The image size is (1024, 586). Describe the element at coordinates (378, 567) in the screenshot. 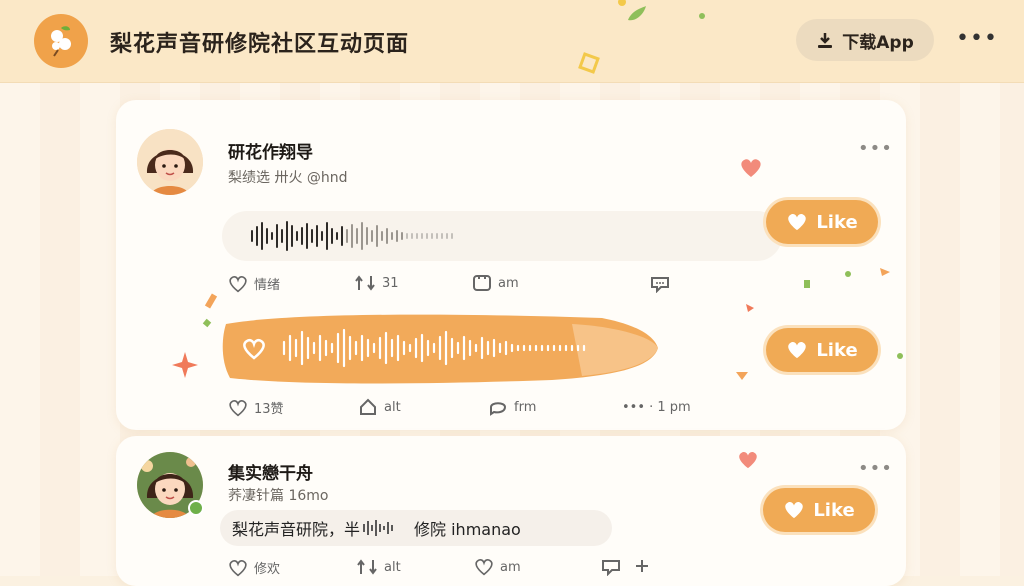

I see `repost-action: alt` at that location.